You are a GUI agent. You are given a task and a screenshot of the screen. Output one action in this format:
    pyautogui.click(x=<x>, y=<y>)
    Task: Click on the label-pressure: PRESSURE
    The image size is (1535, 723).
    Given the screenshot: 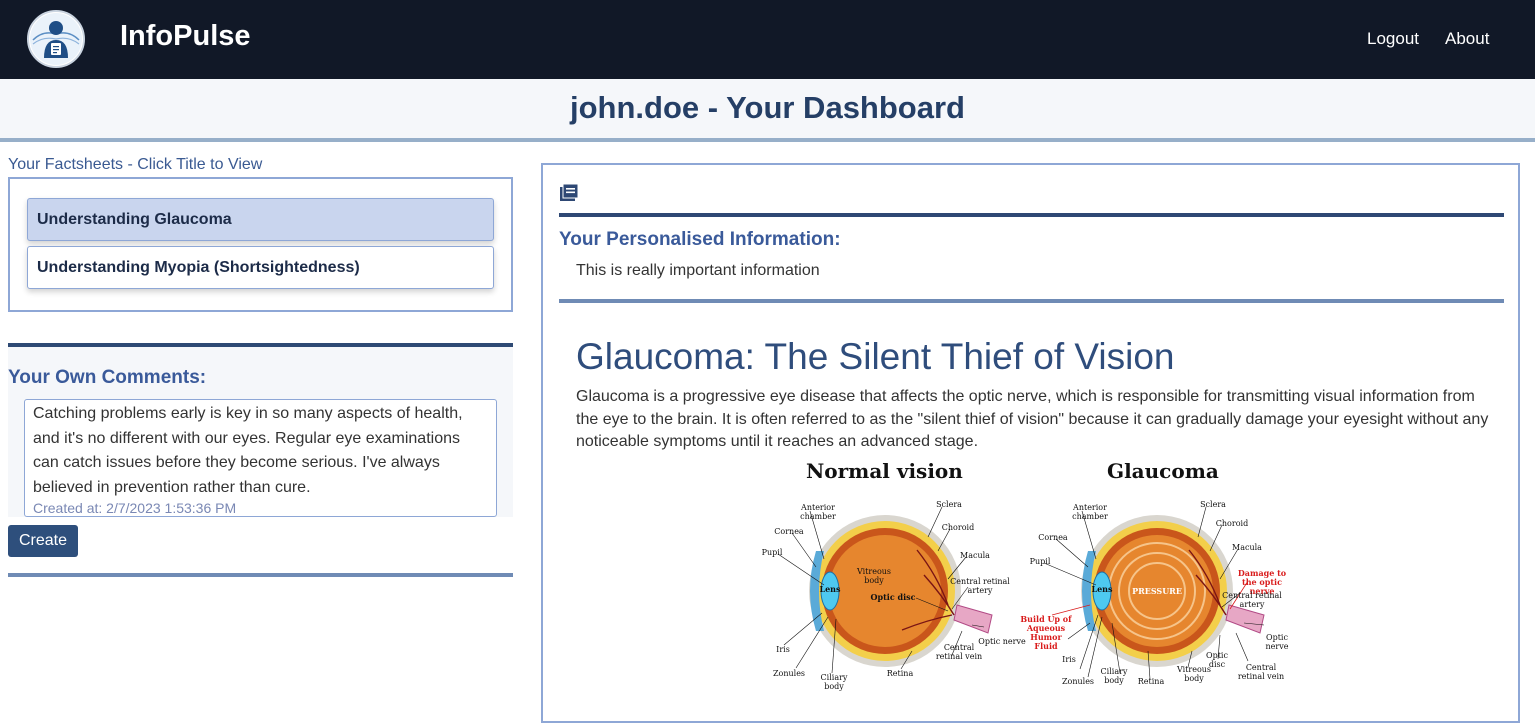 What is the action you would take?
    pyautogui.click(x=1157, y=591)
    